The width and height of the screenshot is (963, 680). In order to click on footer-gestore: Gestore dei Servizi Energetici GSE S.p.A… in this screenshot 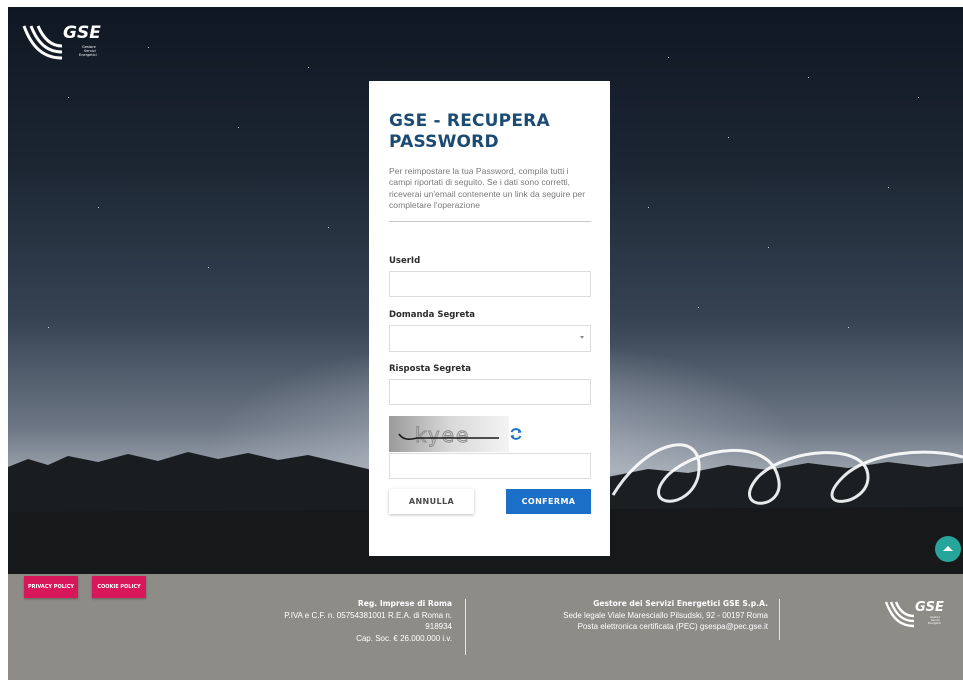, I will do `click(648, 615)`.